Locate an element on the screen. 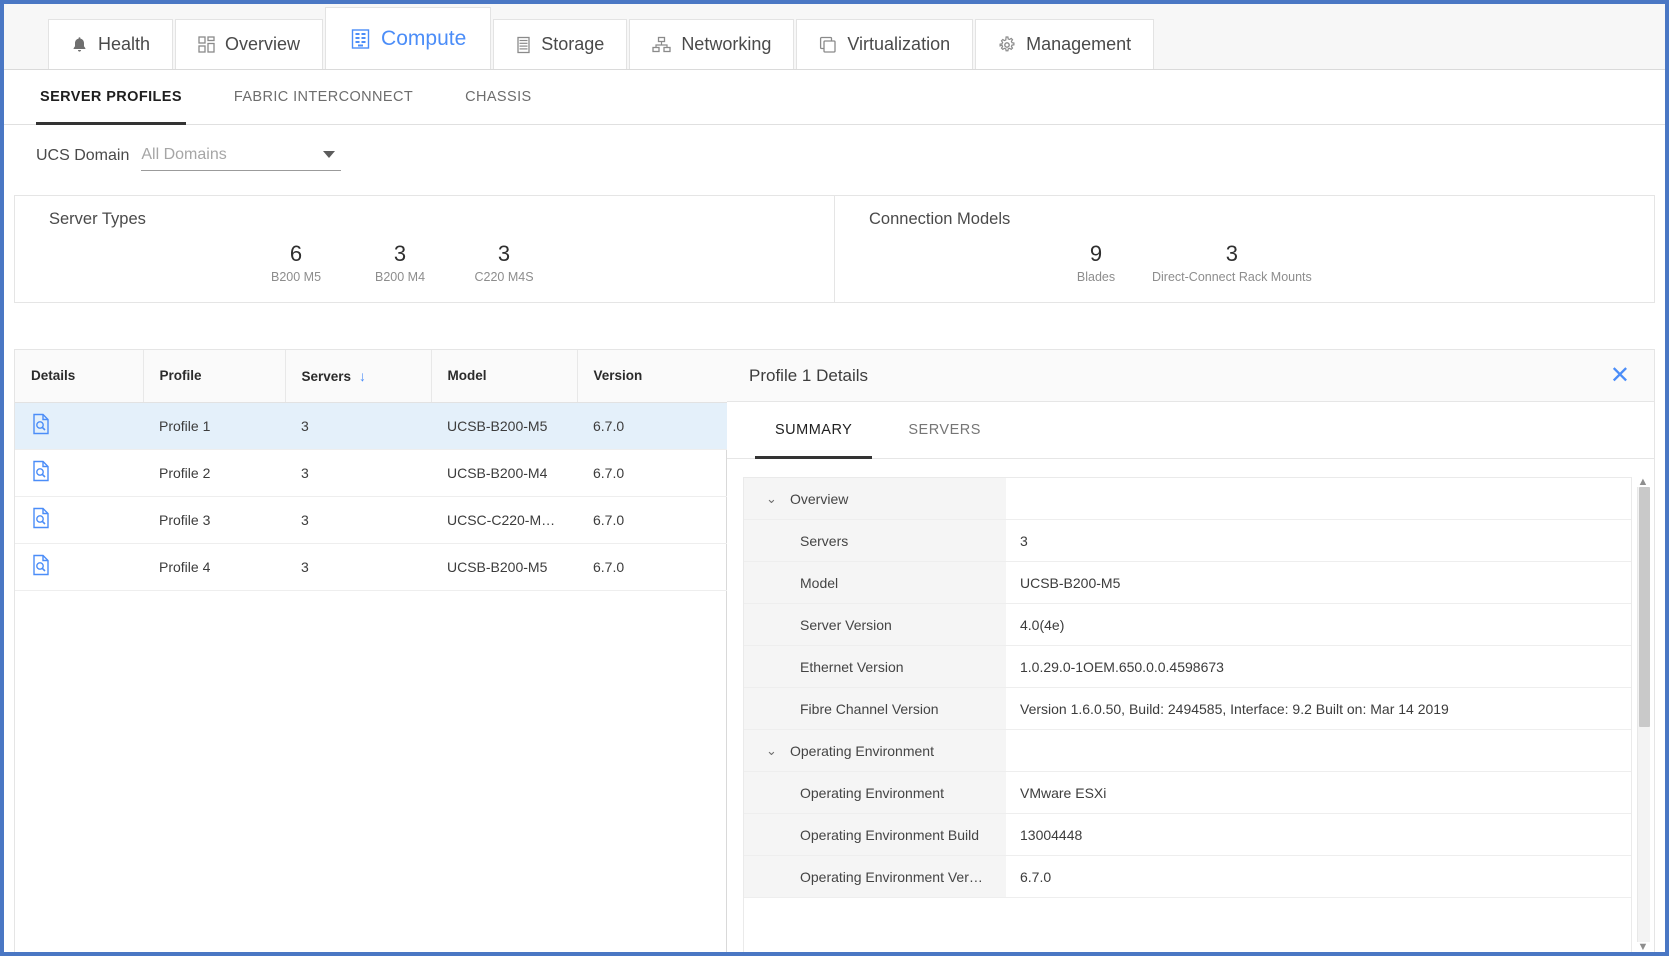 Image resolution: width=1669 pixels, height=956 pixels. tab-compute: Compute is located at coordinates (408, 38).